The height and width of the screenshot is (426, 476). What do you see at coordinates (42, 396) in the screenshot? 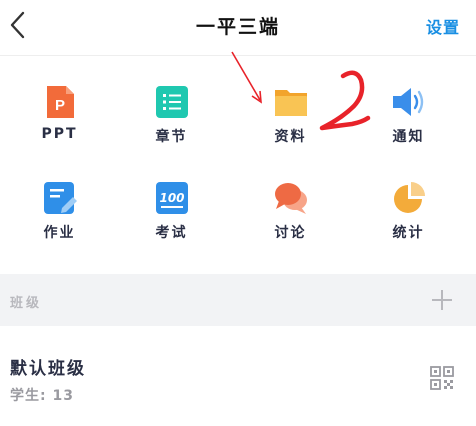
I see `student-count: 学生: 13` at bounding box center [42, 396].